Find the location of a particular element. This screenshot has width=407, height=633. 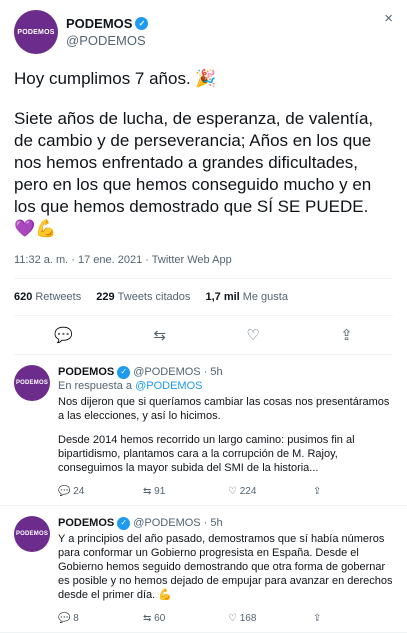

close-icon: × is located at coordinates (388, 18).